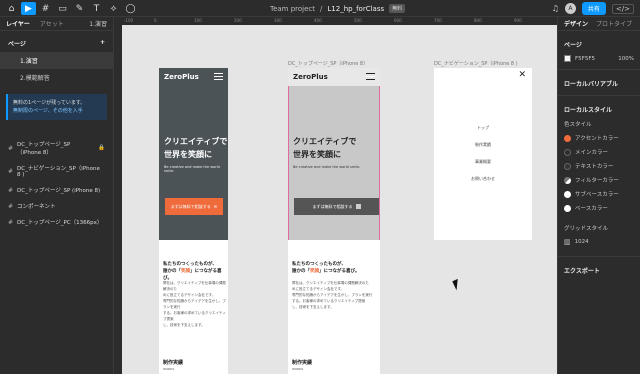  I want to click on page-item-1: 1.演習, so click(56, 60).